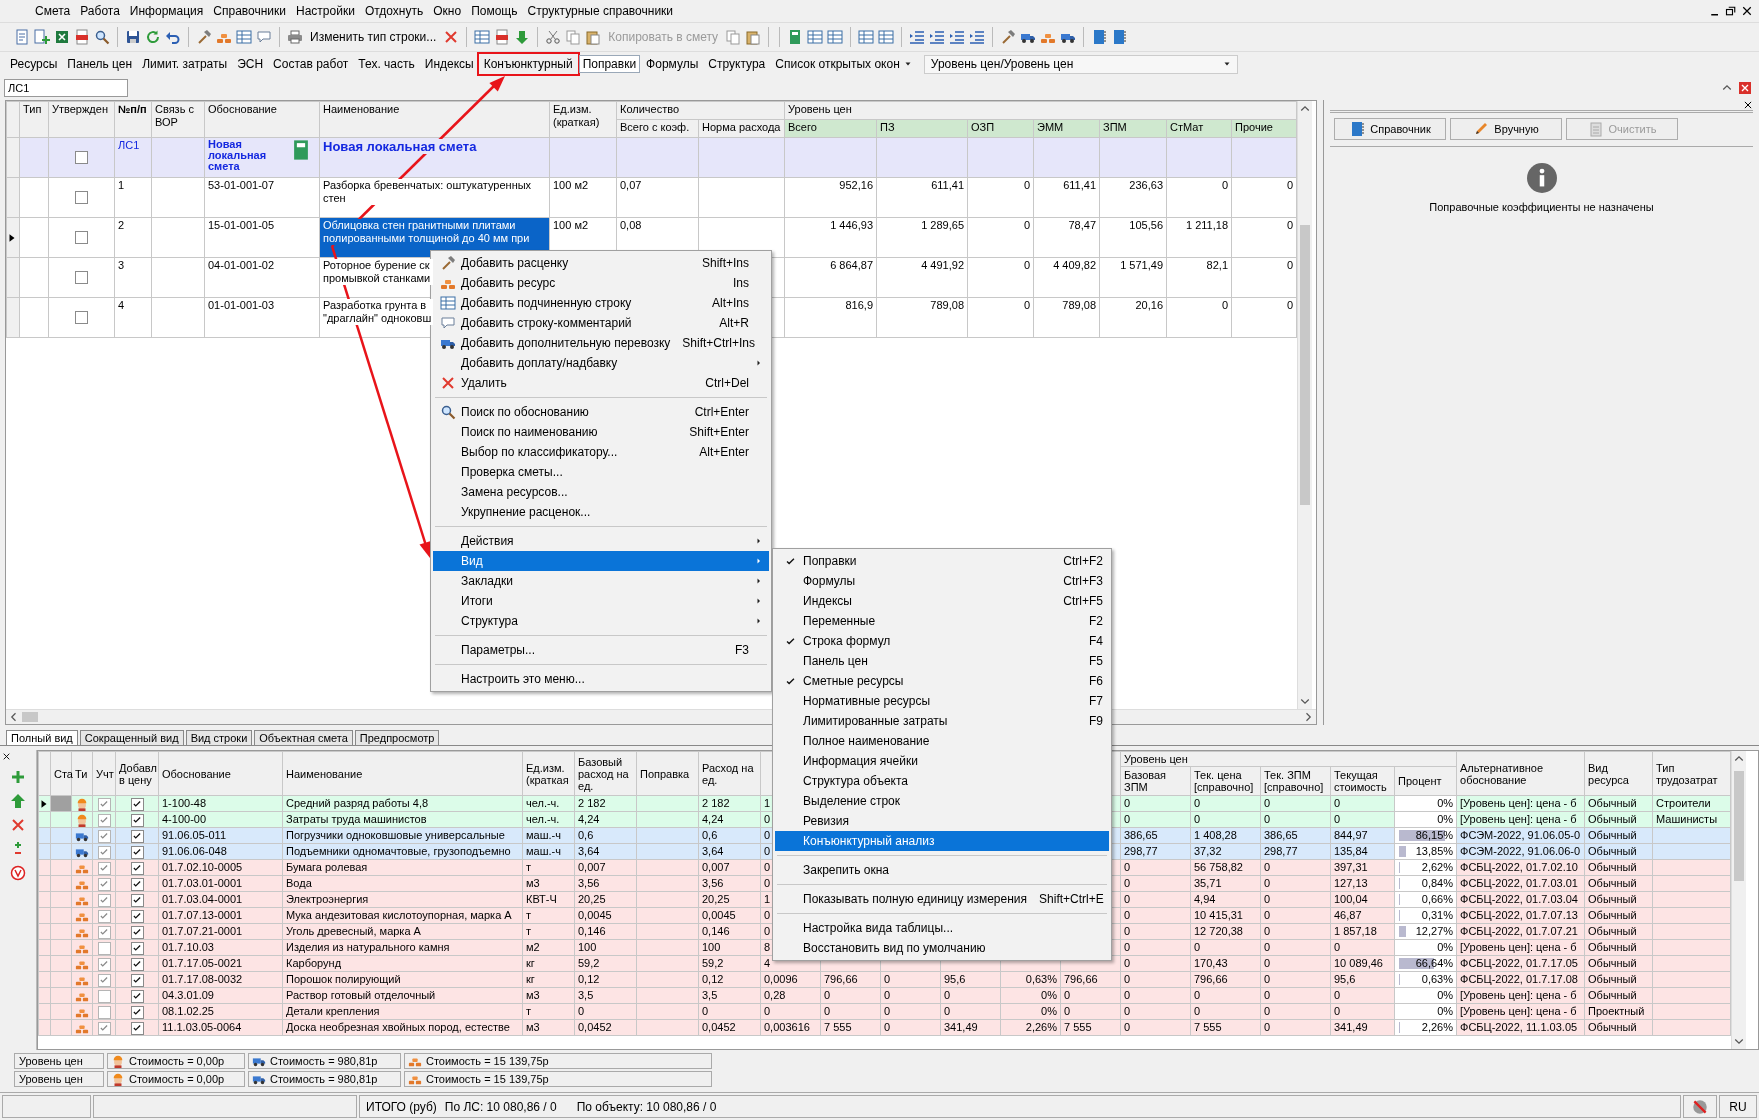 This screenshot has height=1120, width=1759. Describe the element at coordinates (843, 64) in the screenshot. I see `toolbar-button: Список открытых окон` at that location.